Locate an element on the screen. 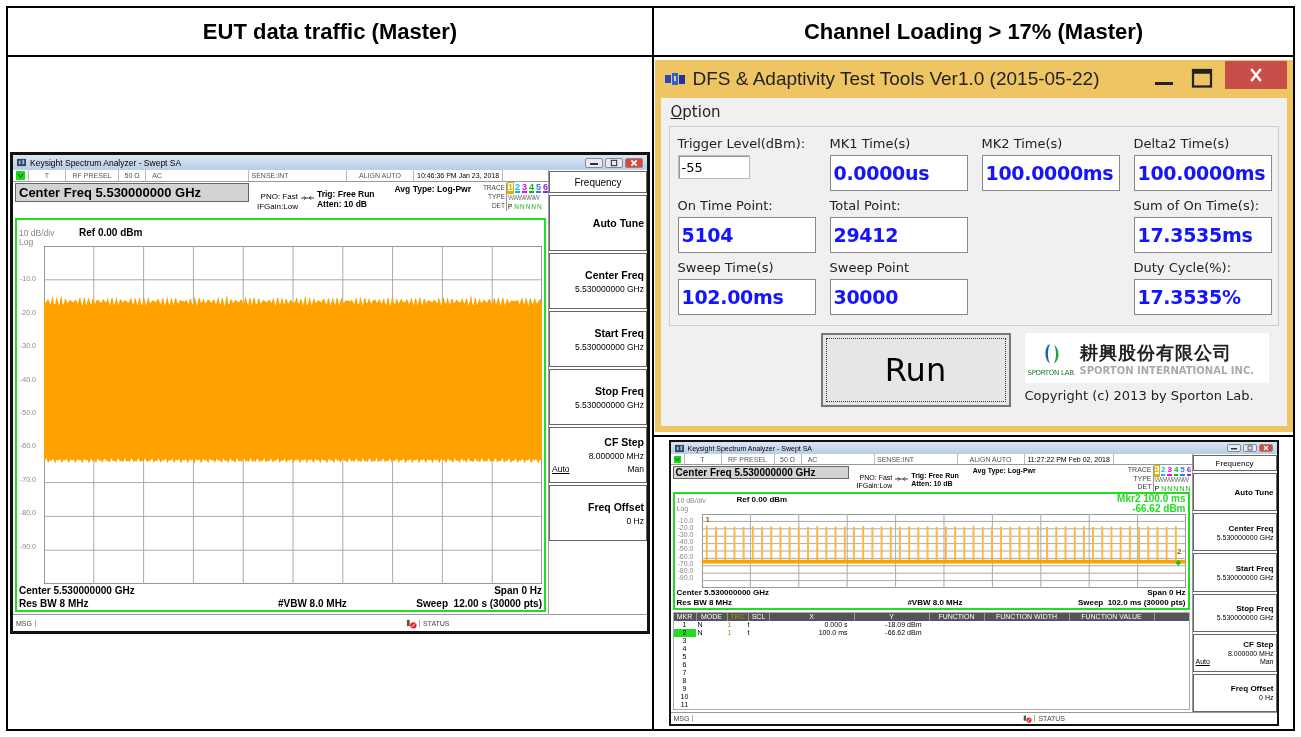  input-field: -55 is located at coordinates (713, 167).